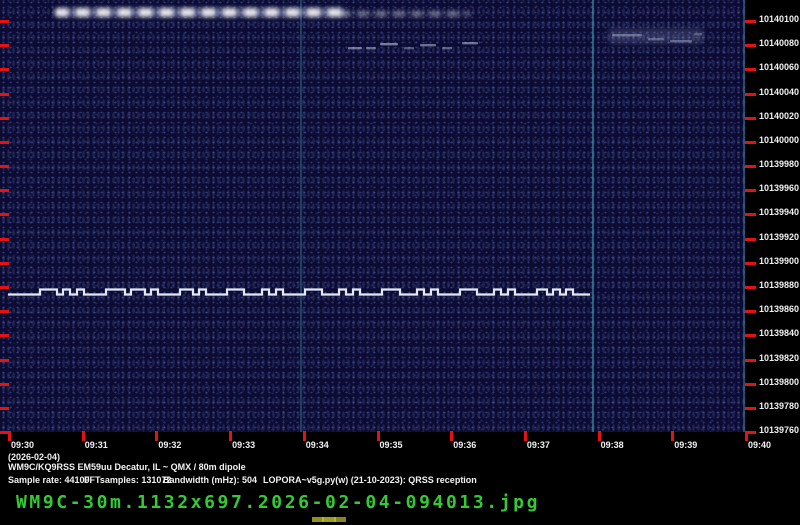  What do you see at coordinates (779, 405) in the screenshot?
I see `freq-tick-label: 10139780` at bounding box center [779, 405].